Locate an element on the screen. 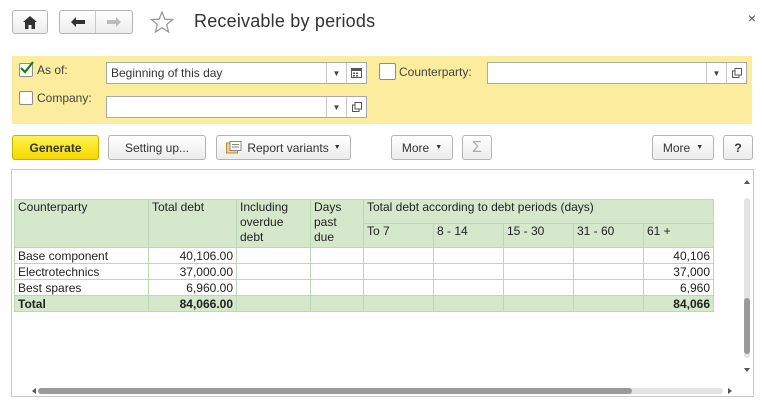 The image size is (764, 416). more-options-button: More ▼ is located at coordinates (683, 147).